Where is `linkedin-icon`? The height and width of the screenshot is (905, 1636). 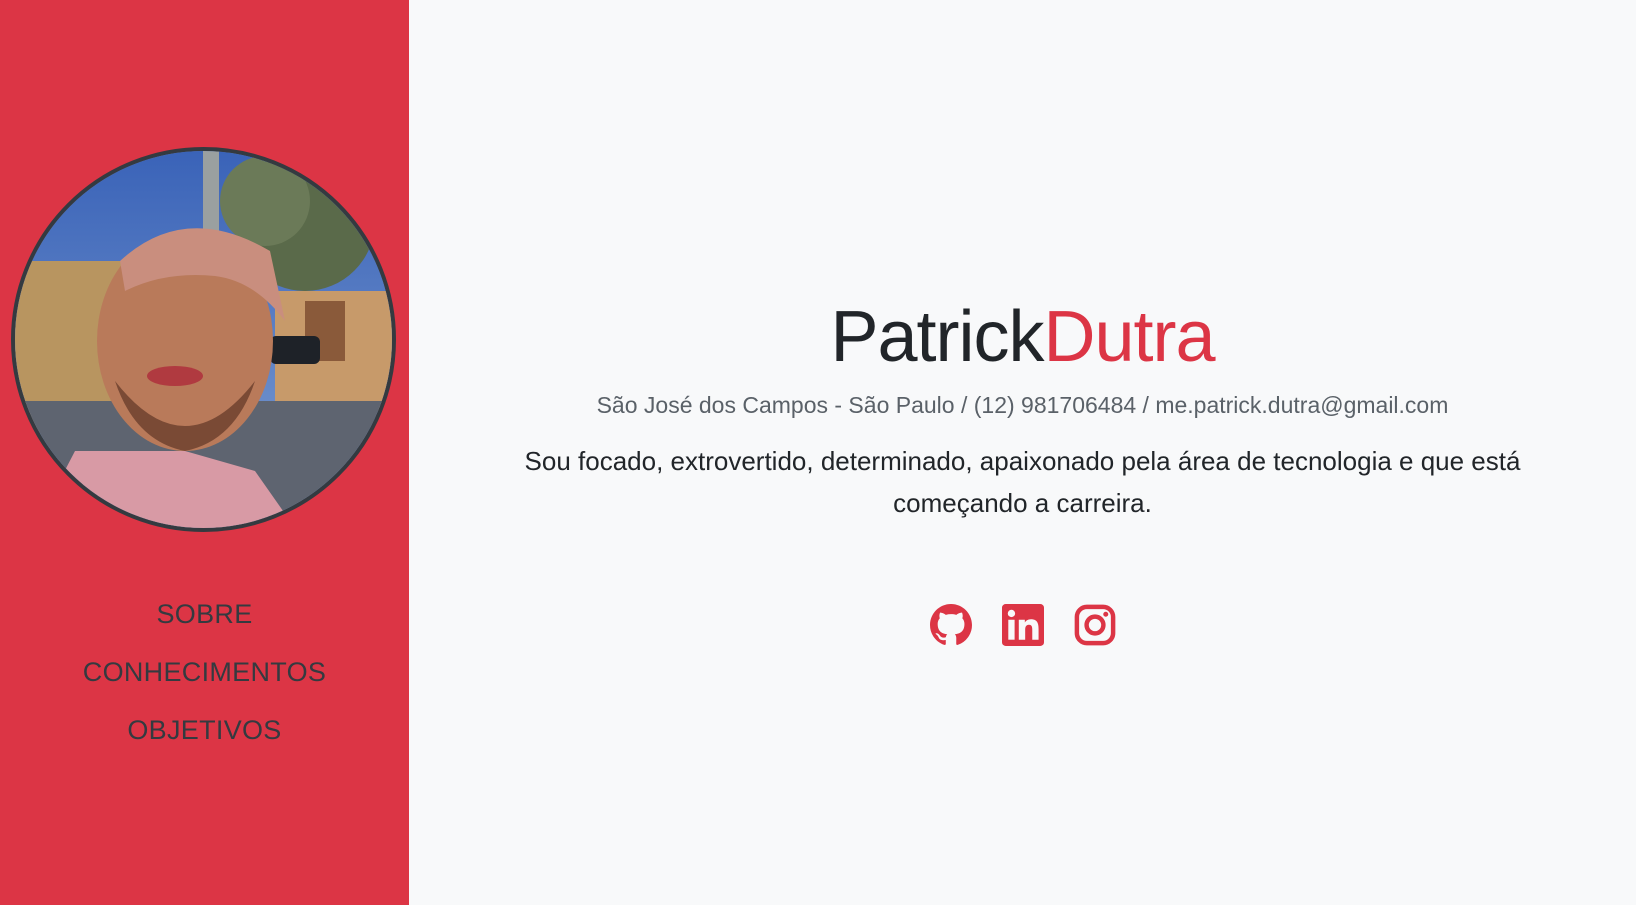 linkedin-icon is located at coordinates (1022, 625).